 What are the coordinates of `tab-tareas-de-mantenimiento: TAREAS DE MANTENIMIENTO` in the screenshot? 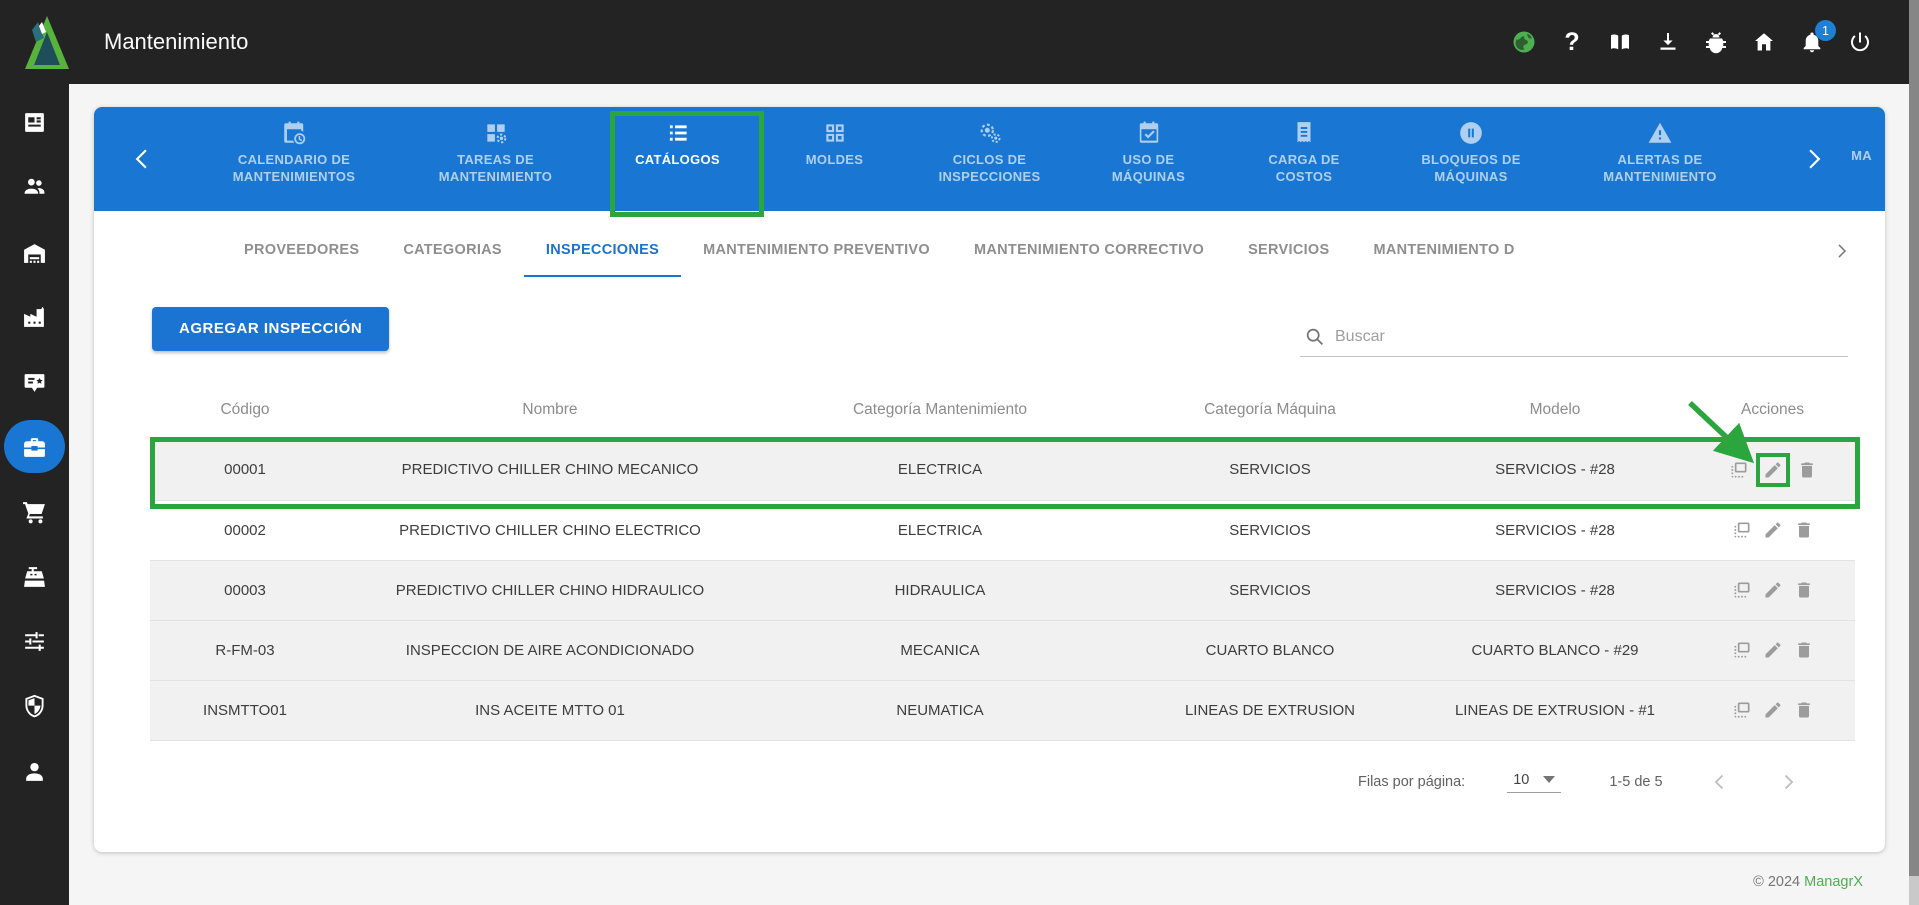 It's located at (495, 159).